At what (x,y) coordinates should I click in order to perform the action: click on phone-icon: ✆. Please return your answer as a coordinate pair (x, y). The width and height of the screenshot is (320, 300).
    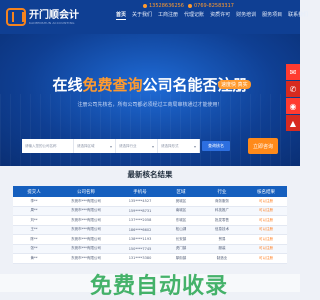
    Looking at the image, I should click on (293, 89).